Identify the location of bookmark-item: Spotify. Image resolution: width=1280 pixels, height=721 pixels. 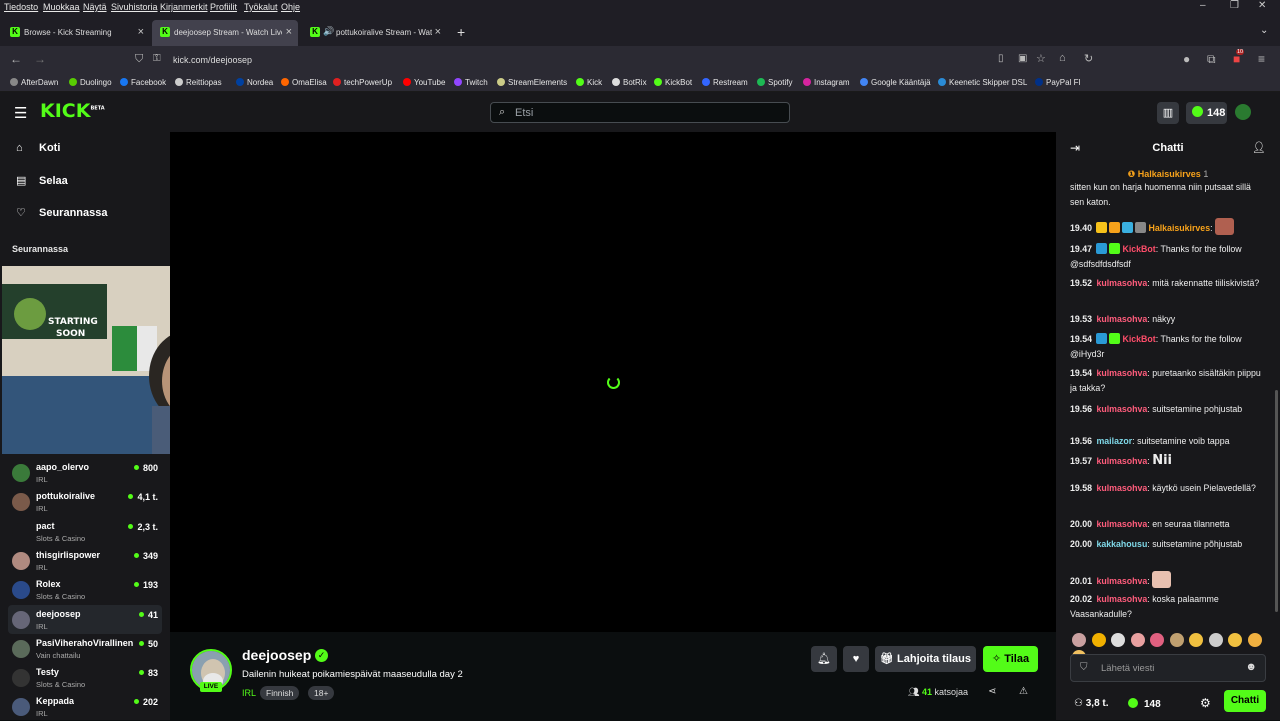
(774, 82).